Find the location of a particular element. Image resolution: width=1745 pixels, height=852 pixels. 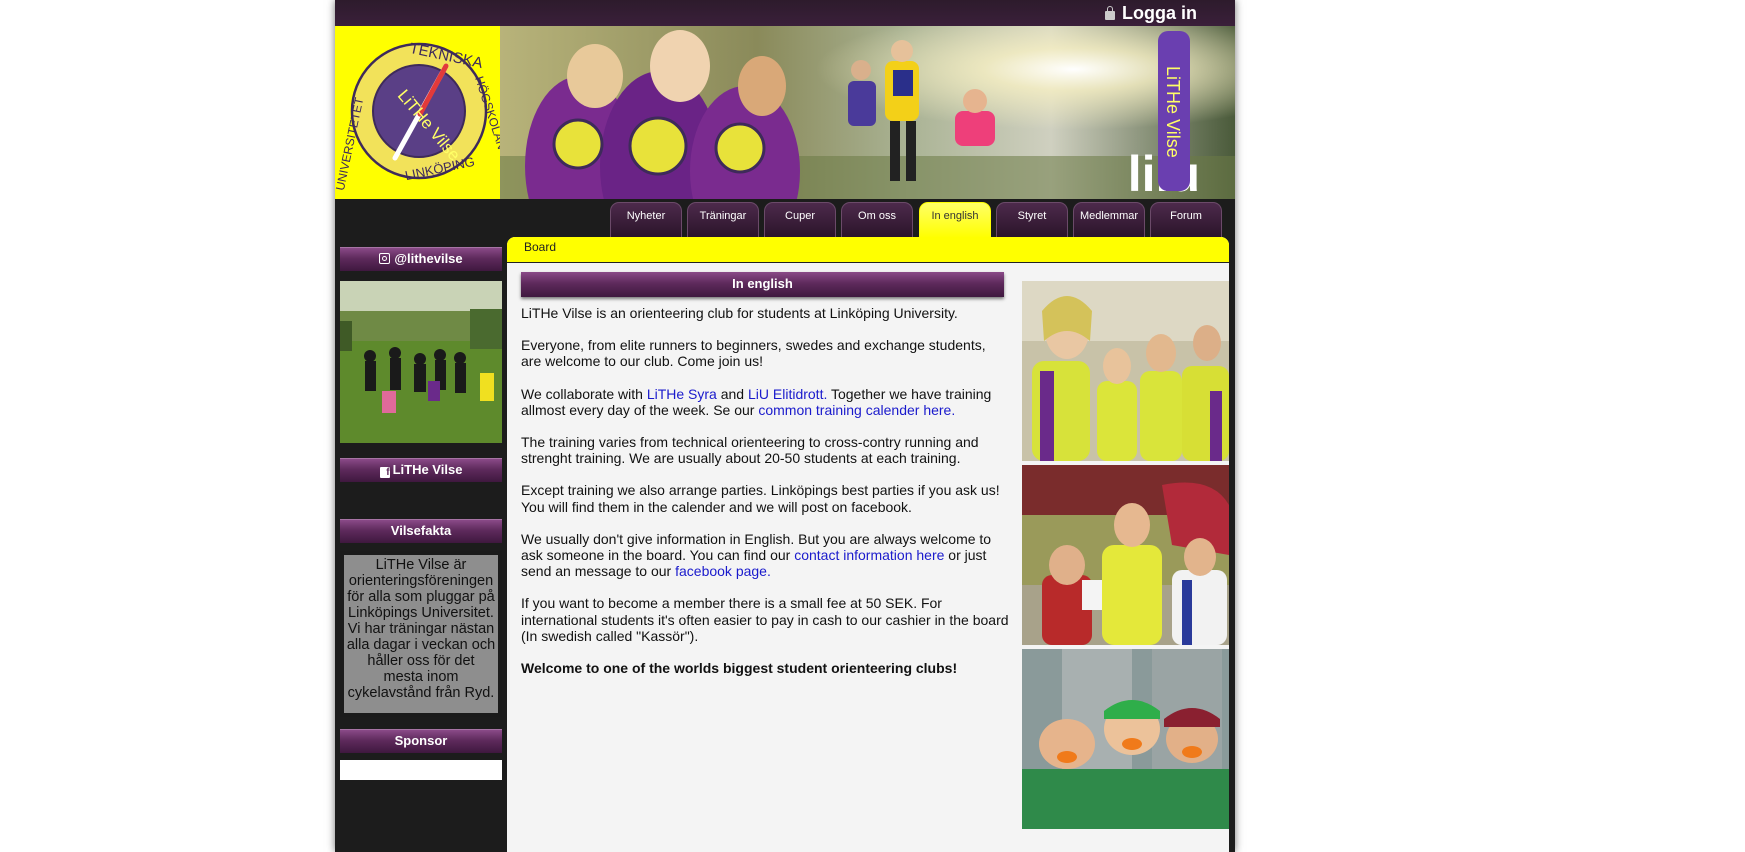

nav-tab-in-english: In english is located at coordinates (955, 220).